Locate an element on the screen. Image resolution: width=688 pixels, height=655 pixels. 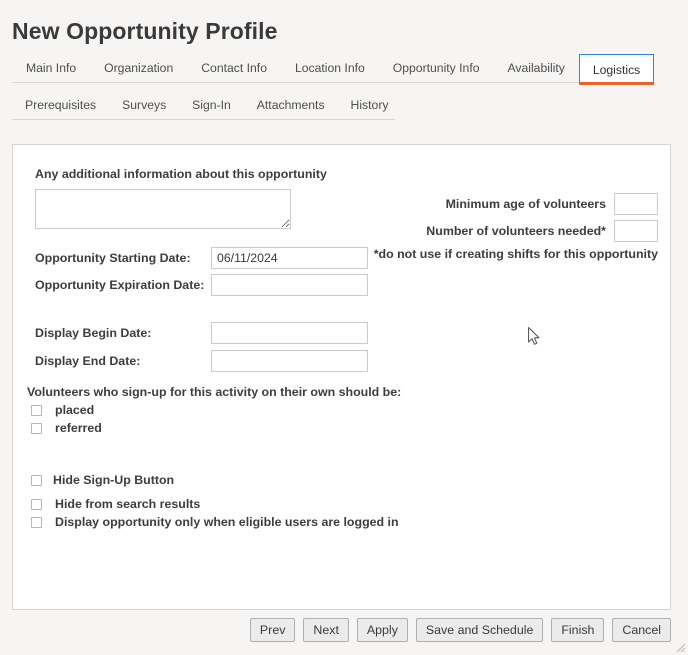
opportunity-expiration-date-label: Opportunity Expiration Date: is located at coordinates (120, 285).